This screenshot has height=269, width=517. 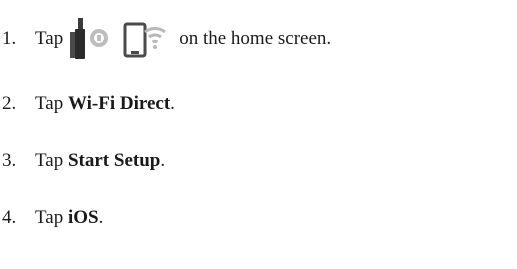 I want to click on step-target: iOS, so click(x=83, y=217).